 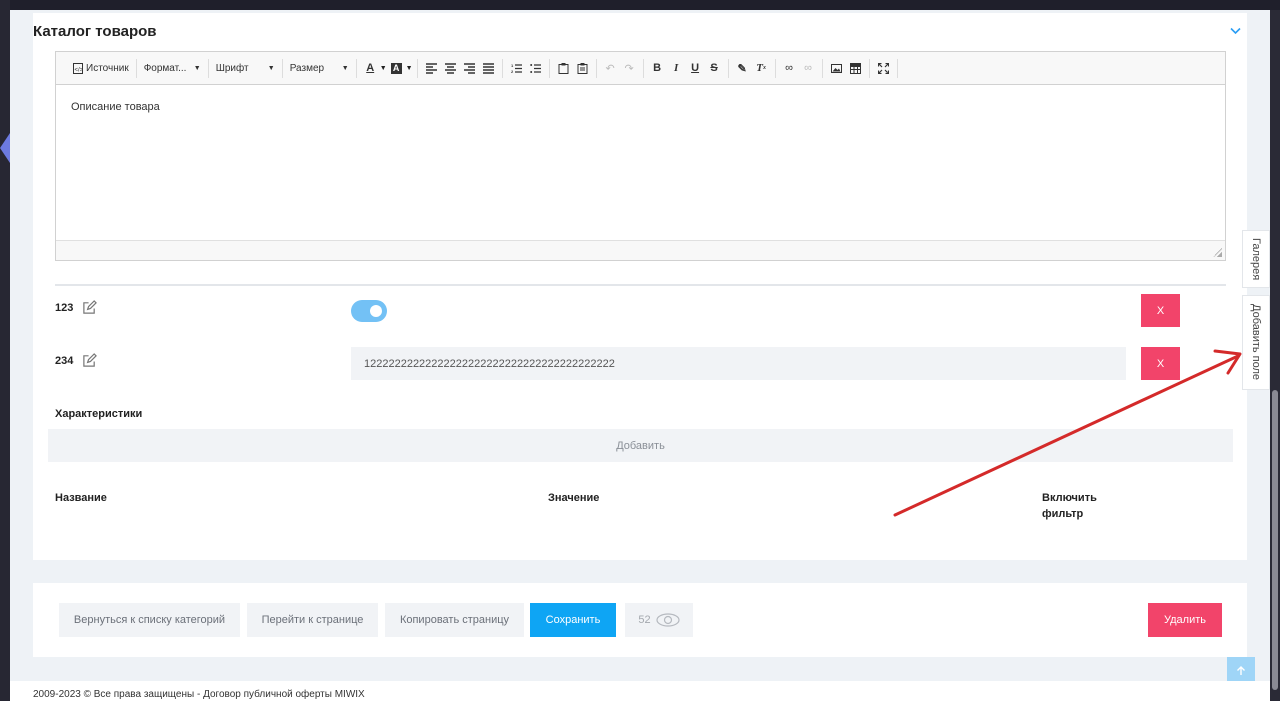 What do you see at coordinates (370, 68) in the screenshot?
I see `text-color-icon: A` at bounding box center [370, 68].